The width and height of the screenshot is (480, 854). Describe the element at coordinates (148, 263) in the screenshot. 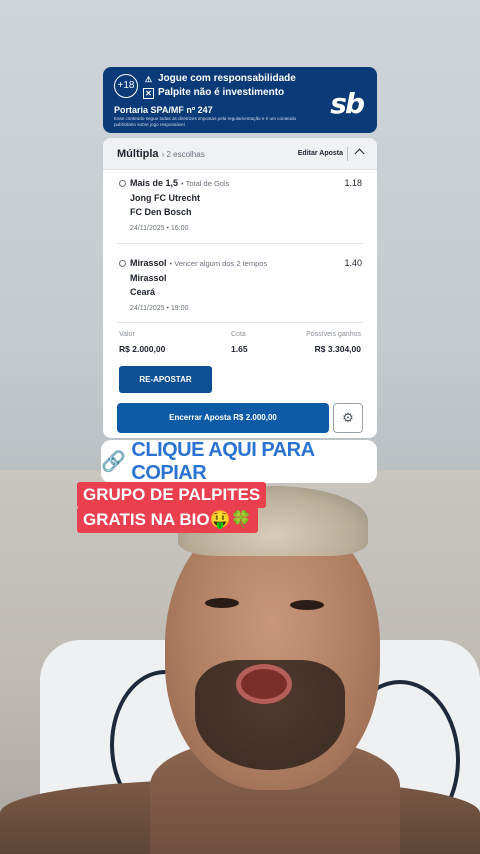

I see `market-name: Mirassol` at that location.